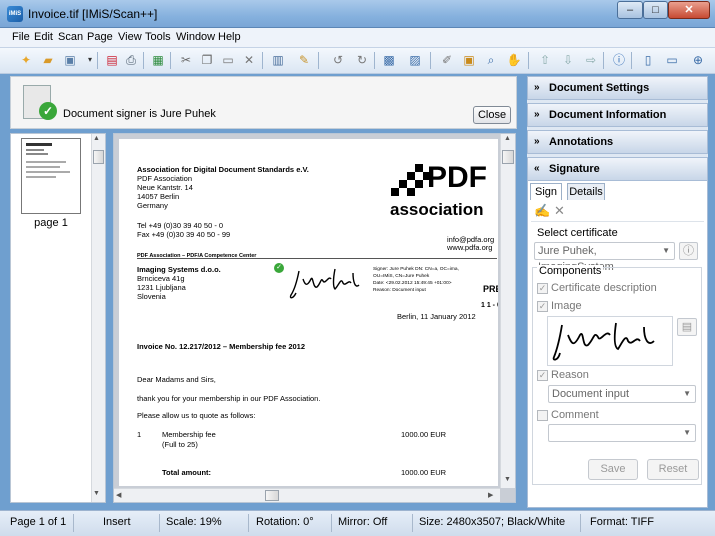 This screenshot has width=715, height=536. What do you see at coordinates (43, 37) in the screenshot?
I see `menu-edit: Edit` at bounding box center [43, 37].